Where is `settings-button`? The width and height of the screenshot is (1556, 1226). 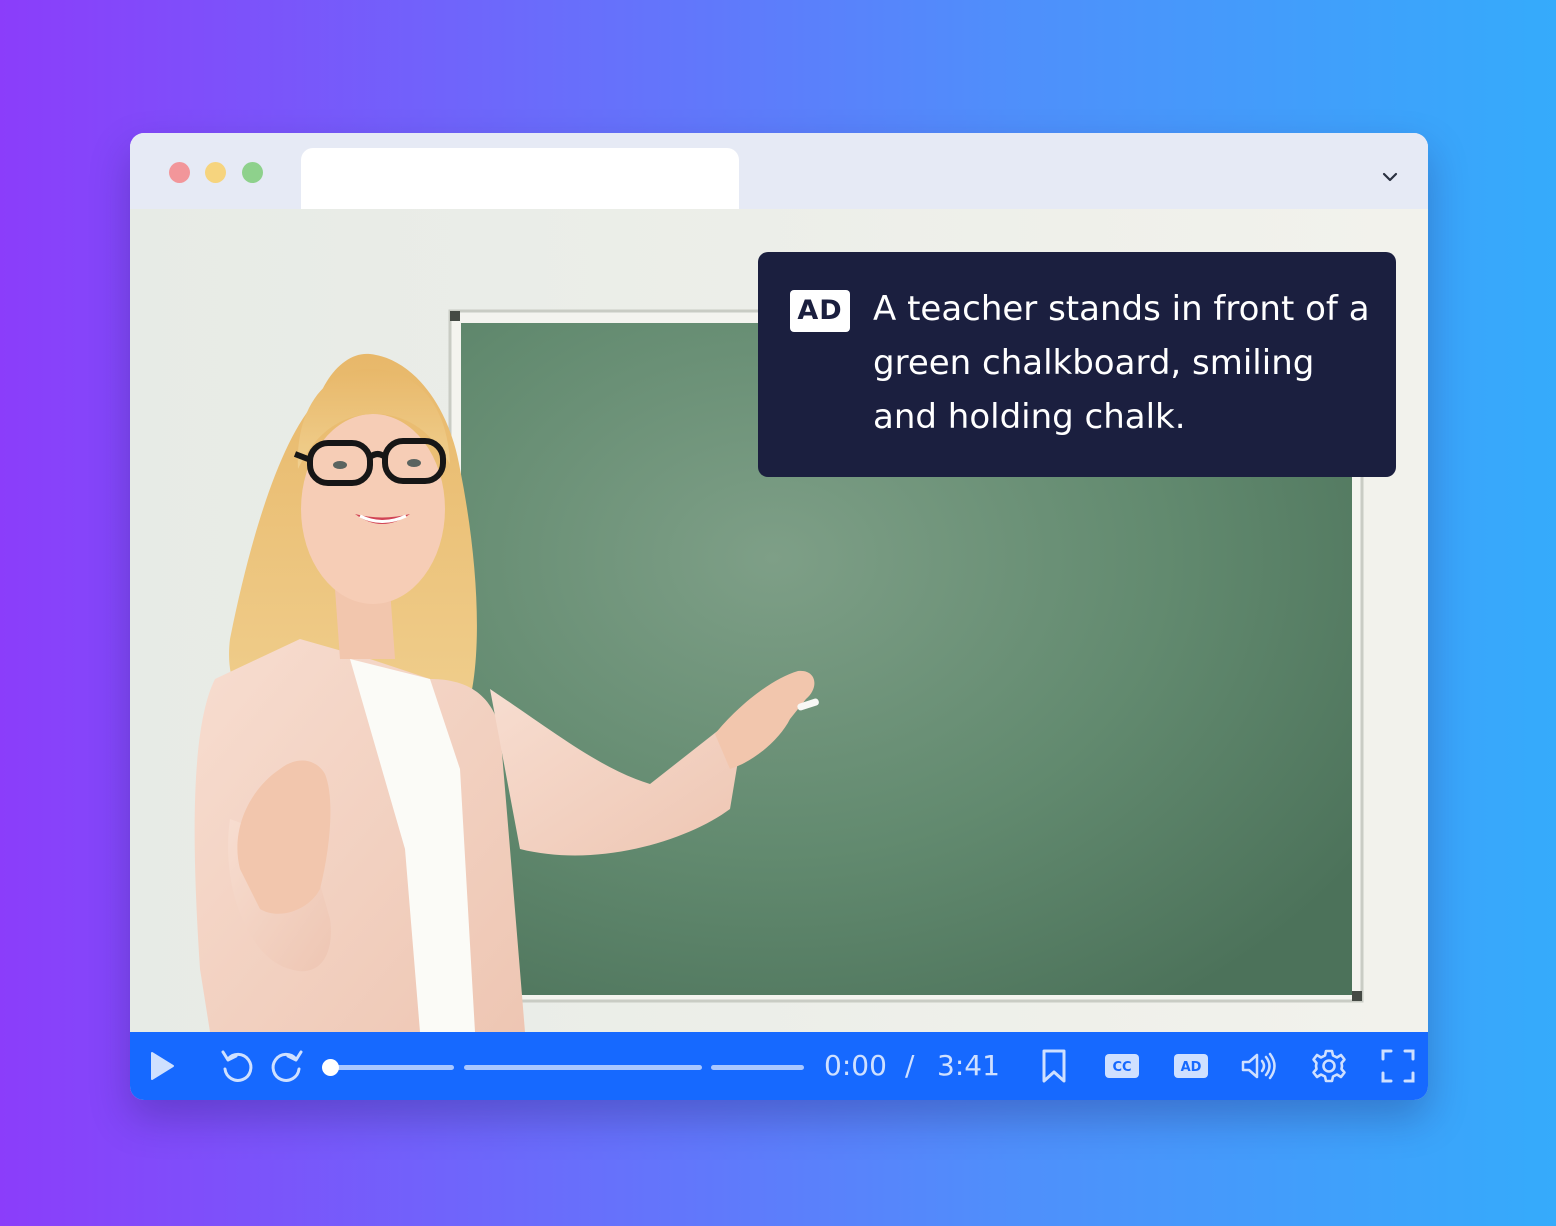 settings-button is located at coordinates (1329, 1066).